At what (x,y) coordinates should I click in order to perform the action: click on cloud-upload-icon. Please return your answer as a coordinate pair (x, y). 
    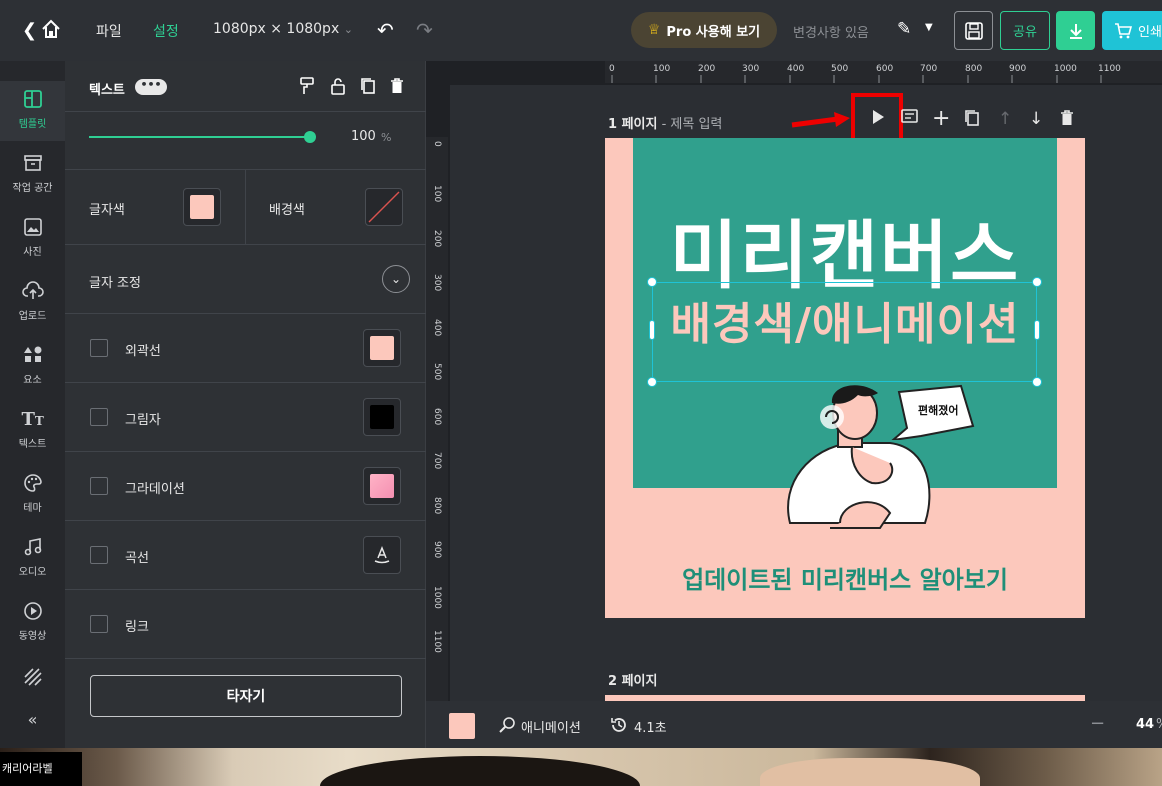
    Looking at the image, I should click on (32, 292).